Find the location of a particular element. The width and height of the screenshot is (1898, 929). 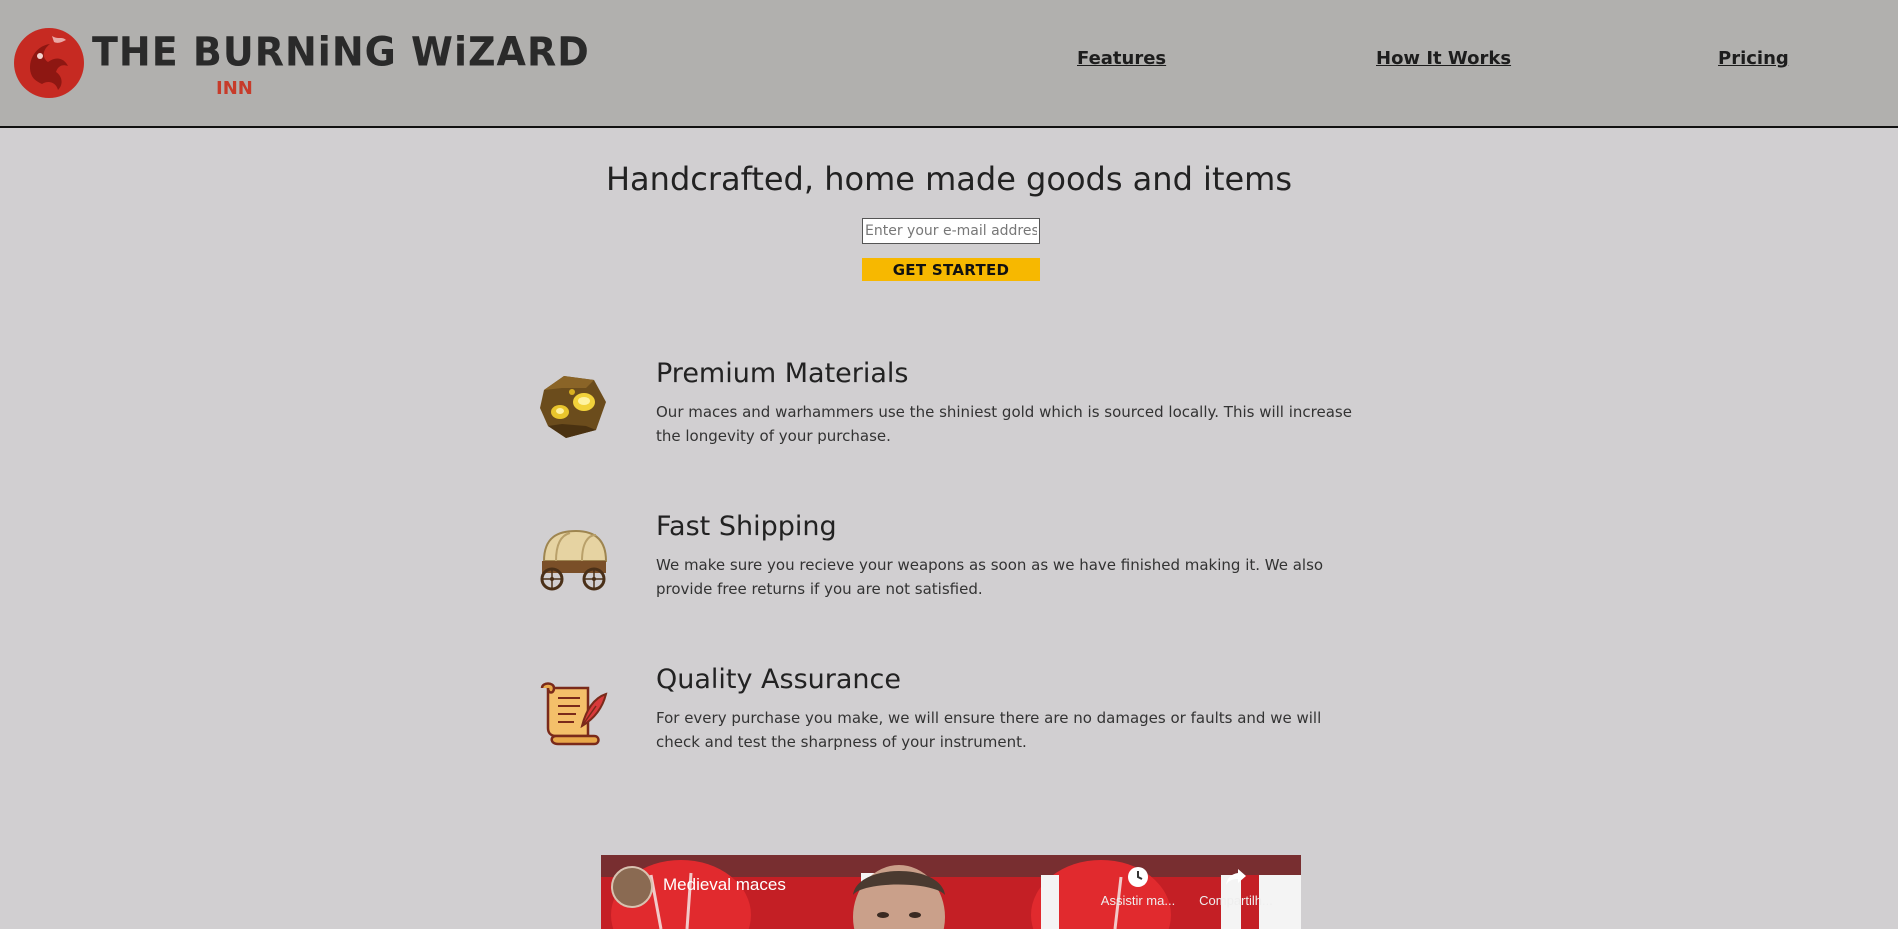

feature-title: Quality Assurance is located at coordinates (778, 679).